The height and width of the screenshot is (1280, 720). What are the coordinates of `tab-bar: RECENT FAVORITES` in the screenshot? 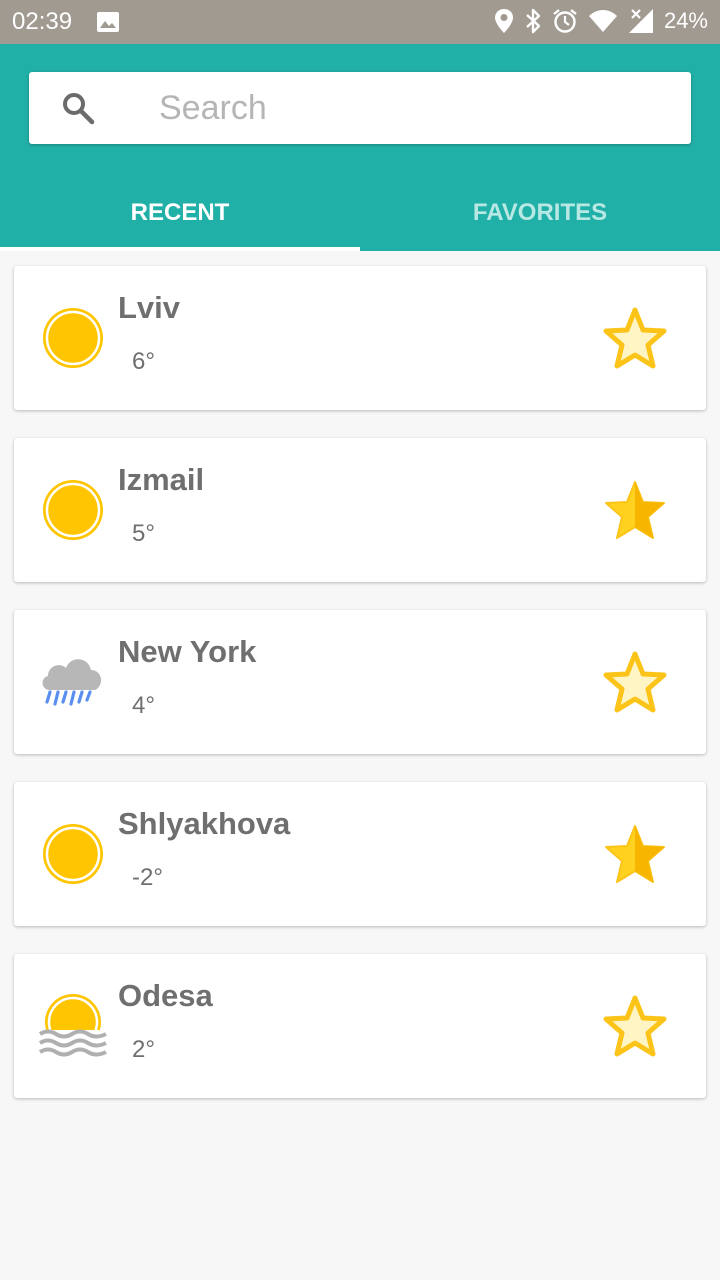 It's located at (360, 212).